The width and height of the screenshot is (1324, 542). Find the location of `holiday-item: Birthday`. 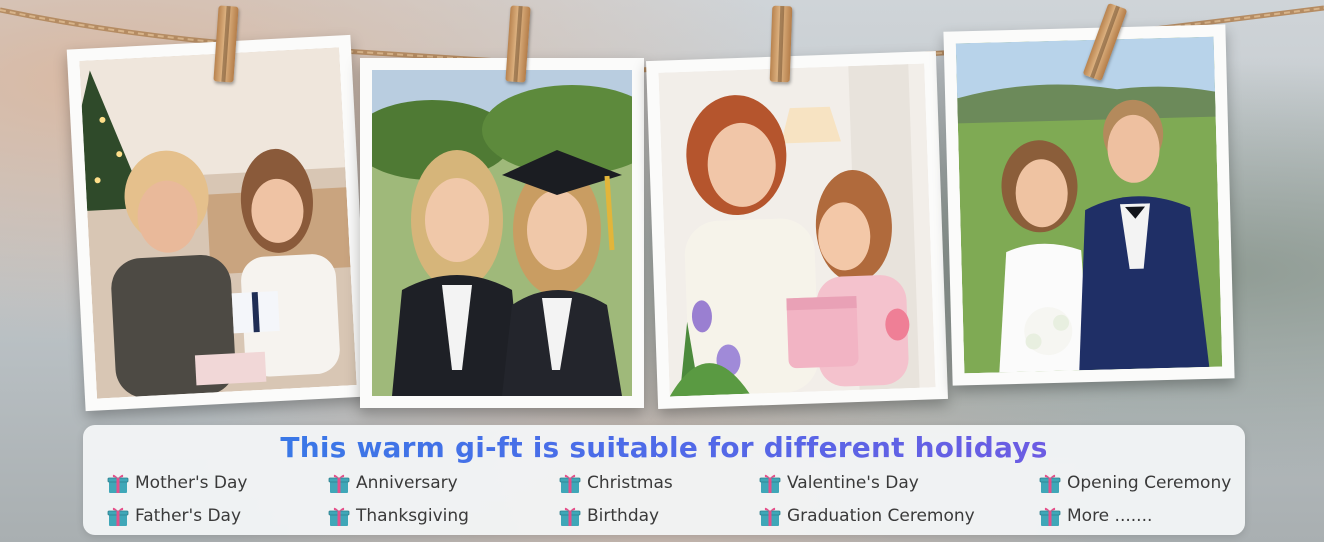

holiday-item: Birthday is located at coordinates (609, 516).